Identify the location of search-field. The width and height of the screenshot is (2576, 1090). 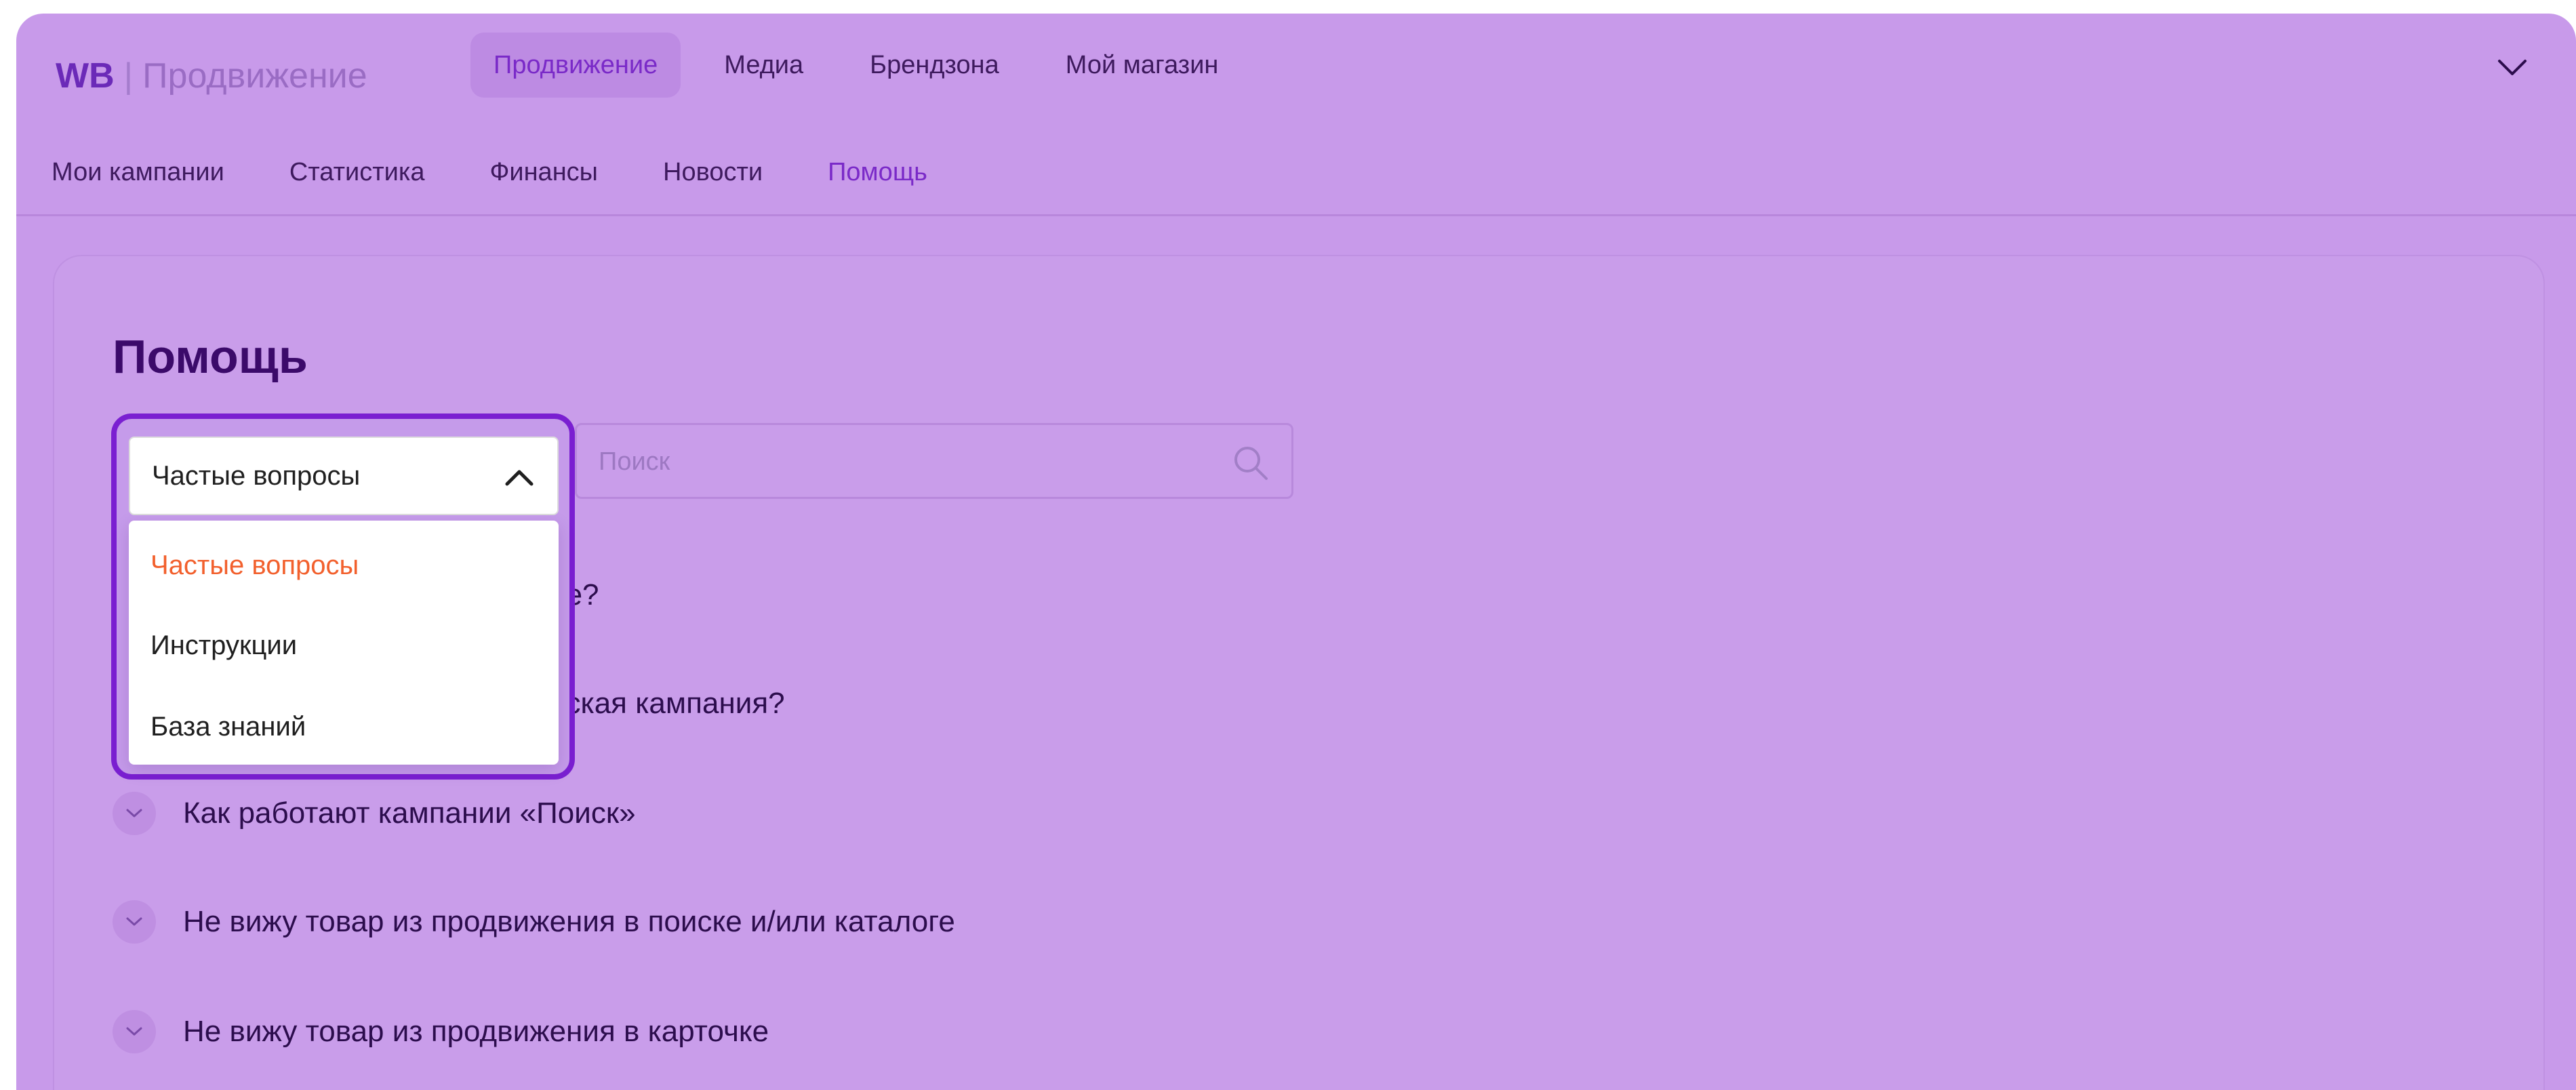
(934, 461).